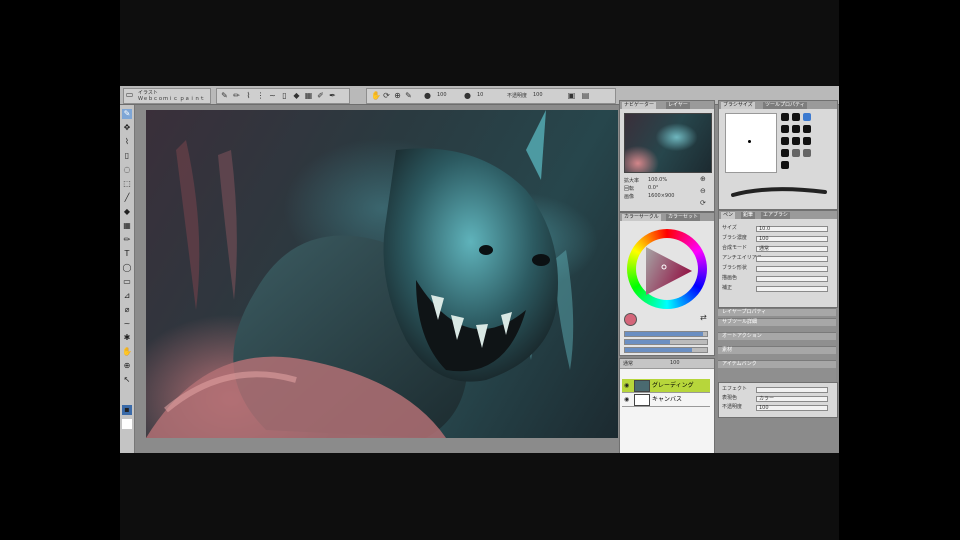  I want to click on layer-prop-effect: エフェクト, so click(775, 389).